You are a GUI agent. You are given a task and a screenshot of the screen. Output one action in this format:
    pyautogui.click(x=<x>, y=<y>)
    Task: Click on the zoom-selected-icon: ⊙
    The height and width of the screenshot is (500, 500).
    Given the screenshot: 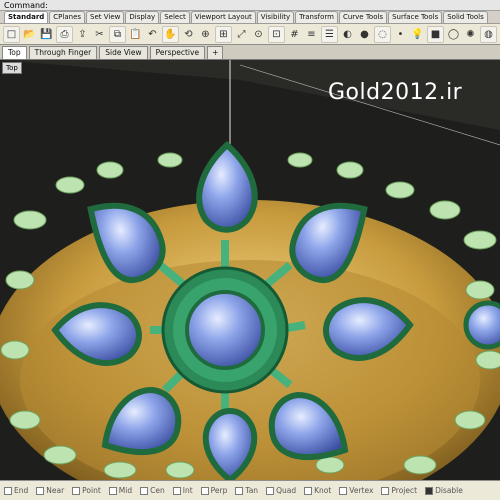 What is the action you would take?
    pyautogui.click(x=258, y=34)
    